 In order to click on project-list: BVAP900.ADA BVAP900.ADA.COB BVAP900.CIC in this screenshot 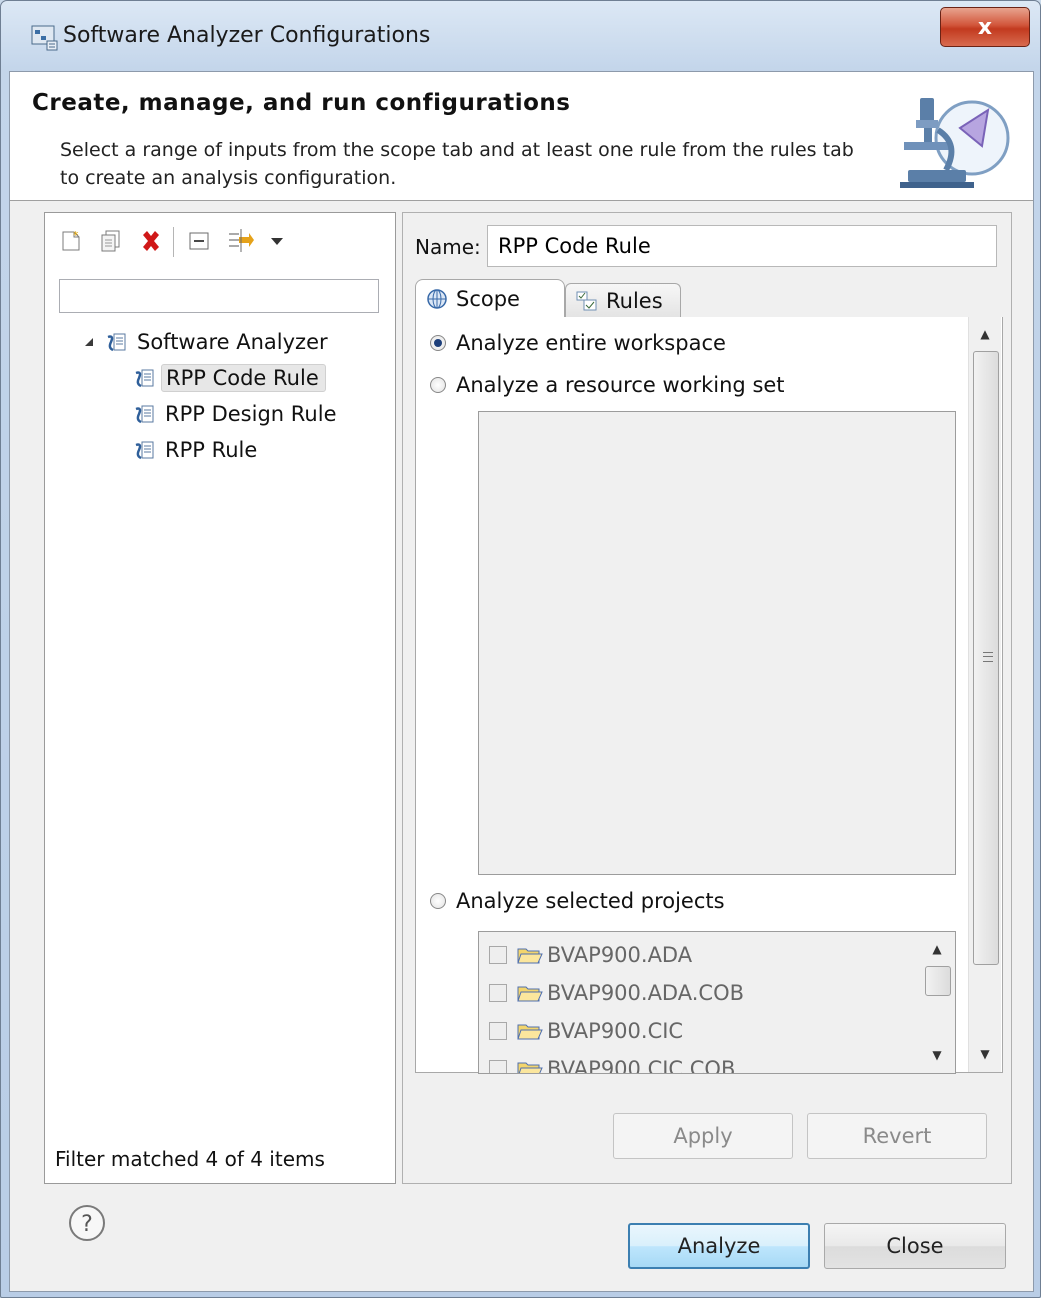, I will do `click(717, 1002)`.